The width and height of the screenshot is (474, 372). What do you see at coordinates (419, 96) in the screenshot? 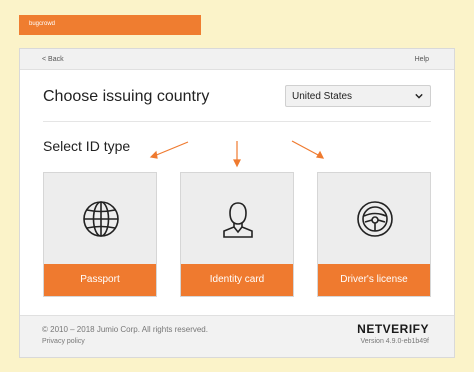
I see `chevron-down-icon` at bounding box center [419, 96].